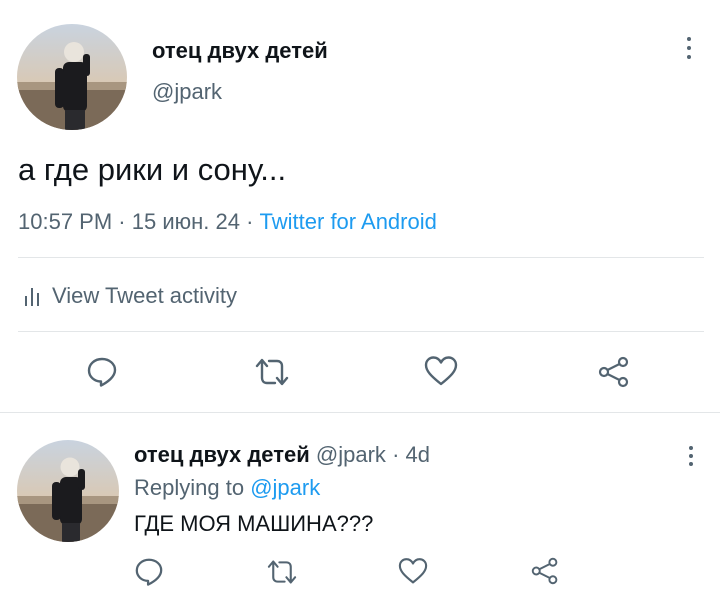 The height and width of the screenshot is (604, 720). I want to click on reply-age: 4d, so click(417, 454).